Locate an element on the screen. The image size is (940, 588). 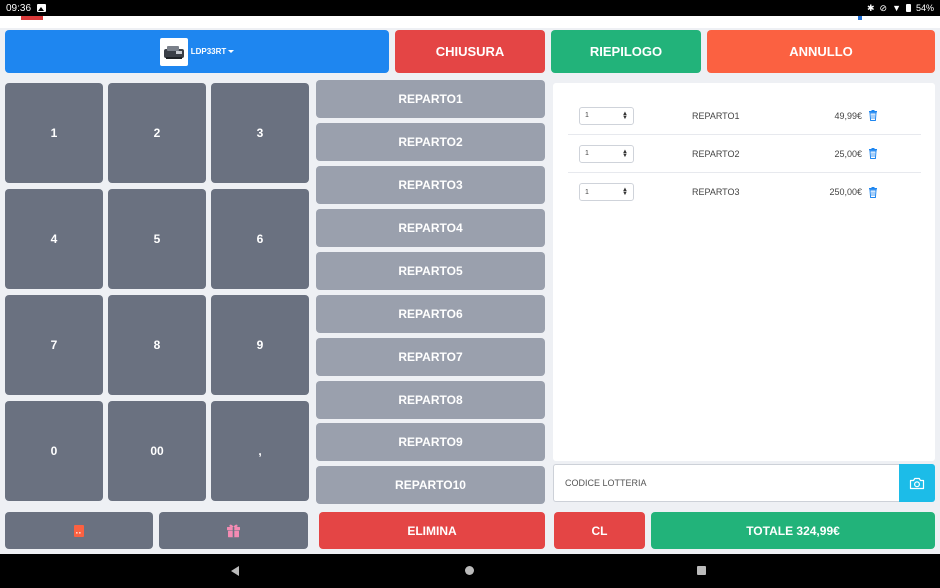
wifi-icon: ▼ is located at coordinates (896, 7).